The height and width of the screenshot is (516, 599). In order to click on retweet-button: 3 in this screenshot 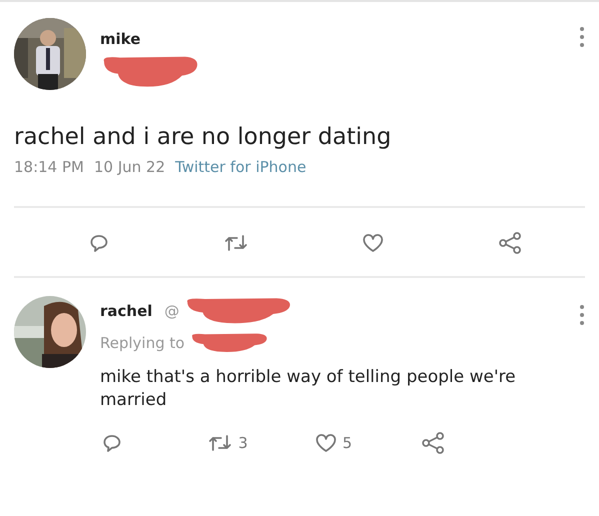, I will do `click(228, 442)`.